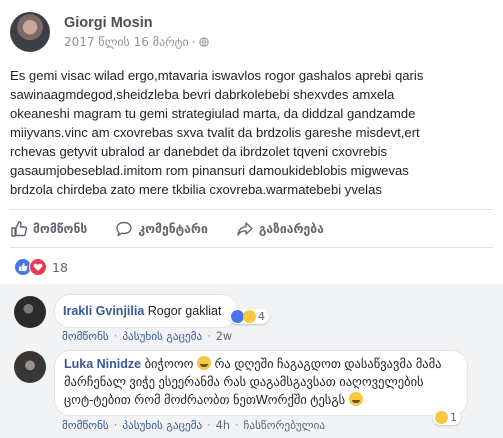  I want to click on reactions-summary: 18, so click(41, 267).